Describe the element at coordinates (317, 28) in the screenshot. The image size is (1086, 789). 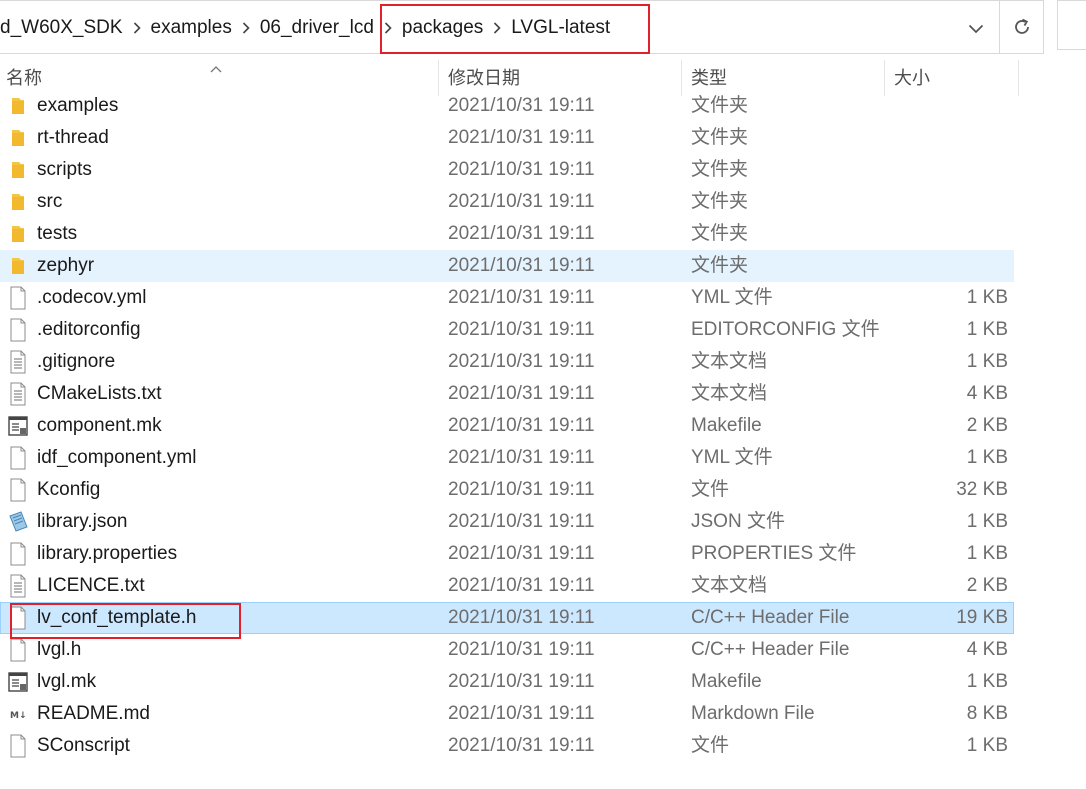
I see `breadcrumb-item-driver-lcd: 06_driver_lcd` at that location.